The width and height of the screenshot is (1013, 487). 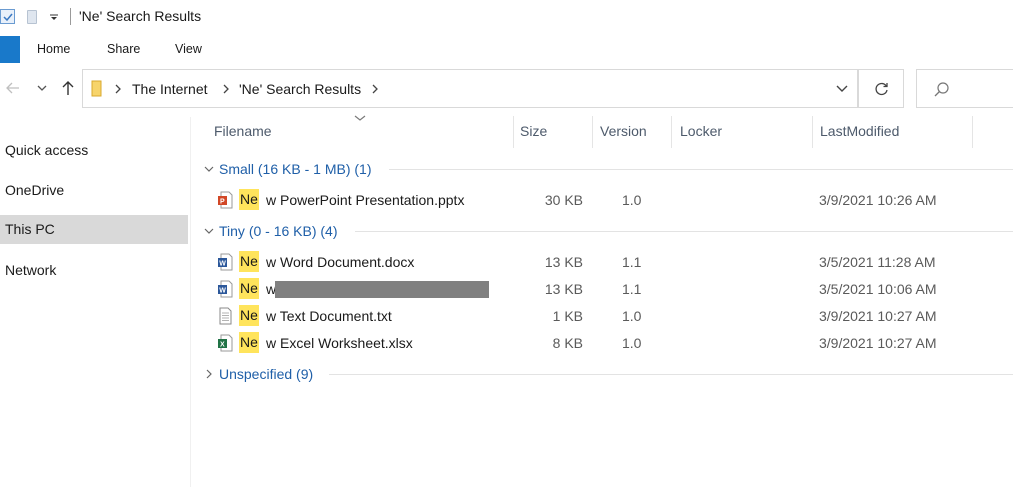 What do you see at coordinates (878, 200) in the screenshot?
I see `file-modified: 3/9/2021 10:26 AM` at bounding box center [878, 200].